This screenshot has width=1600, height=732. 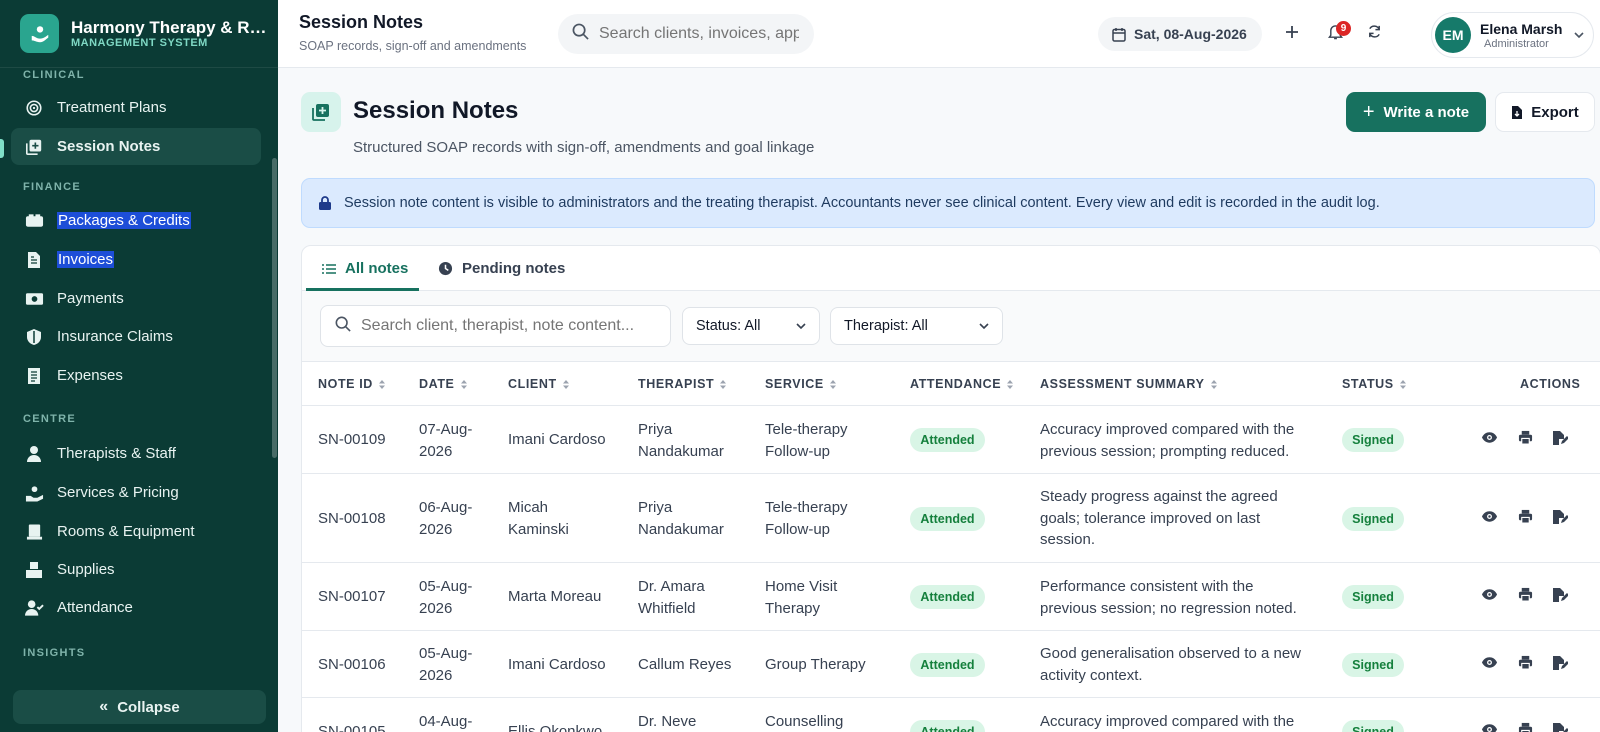 What do you see at coordinates (136, 569) in the screenshot?
I see `sidebar-item-supplies: Supplies` at bounding box center [136, 569].